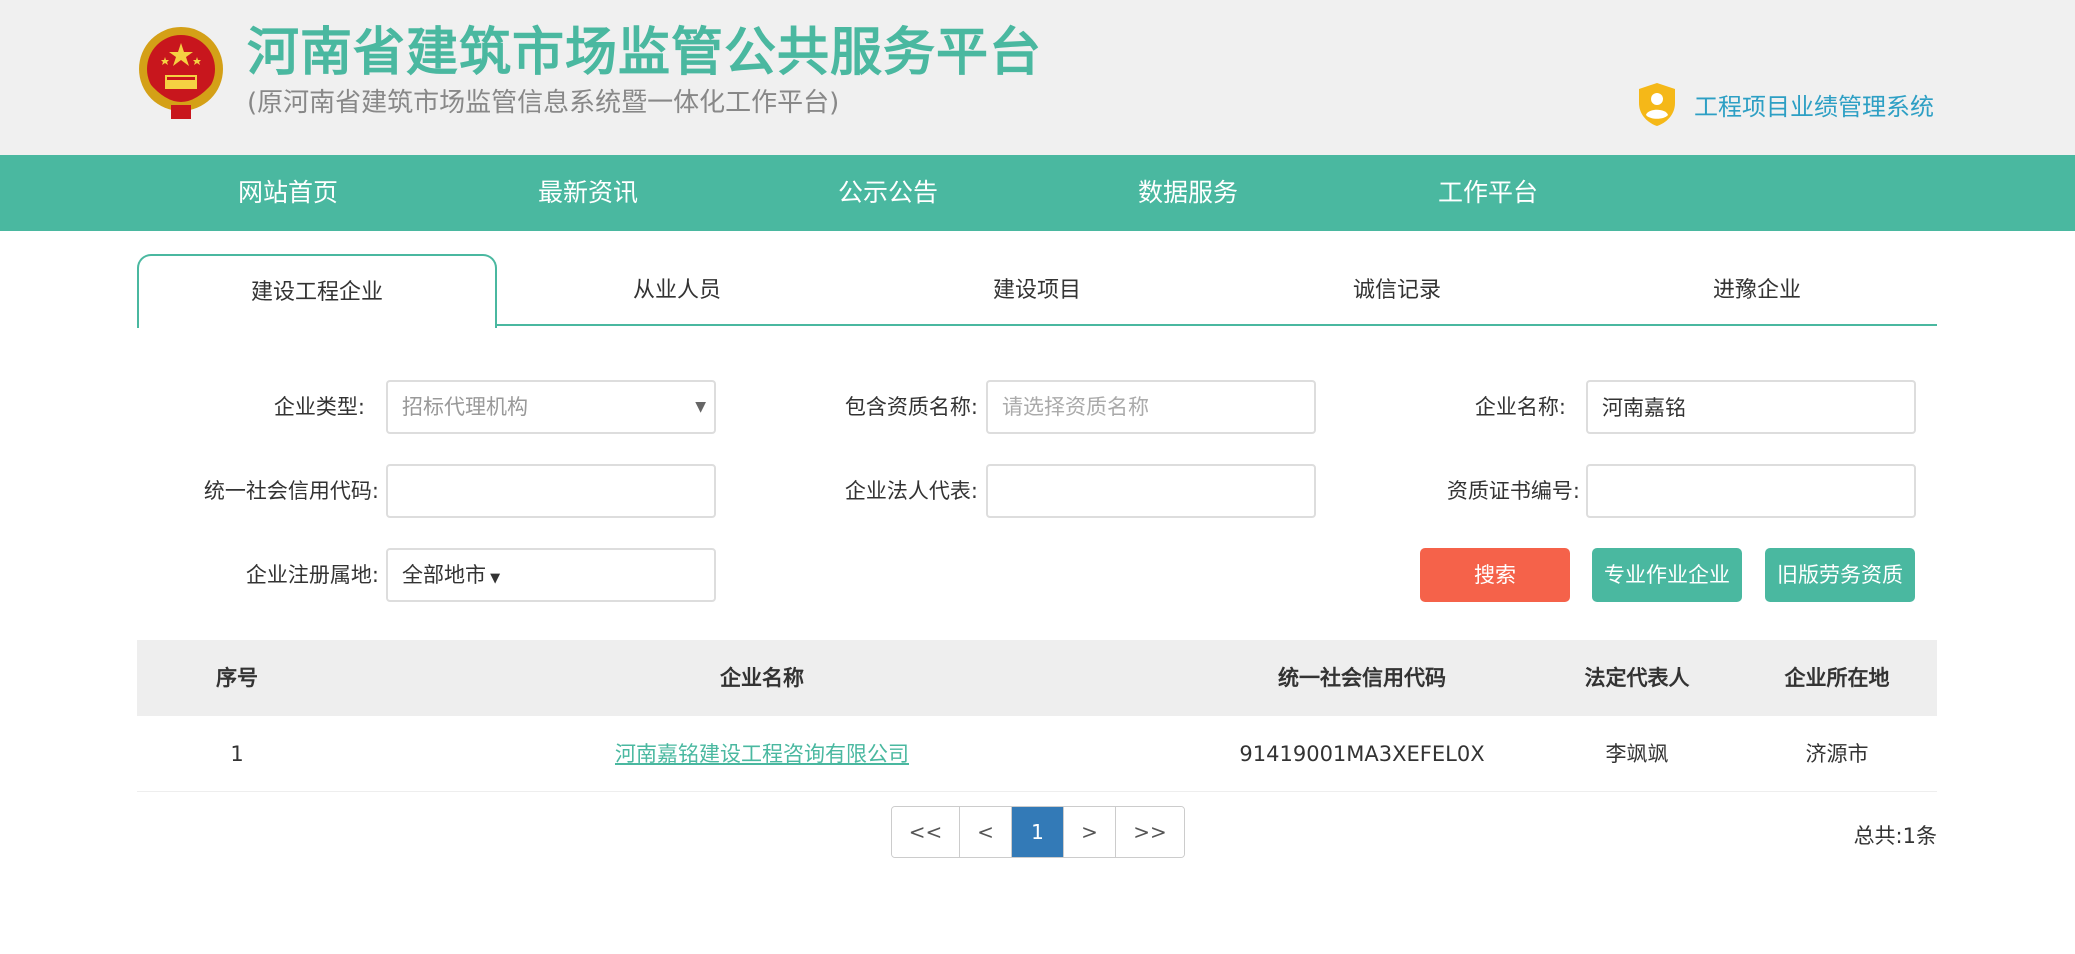  What do you see at coordinates (1090, 832) in the screenshot?
I see `next-page-button: >` at bounding box center [1090, 832].